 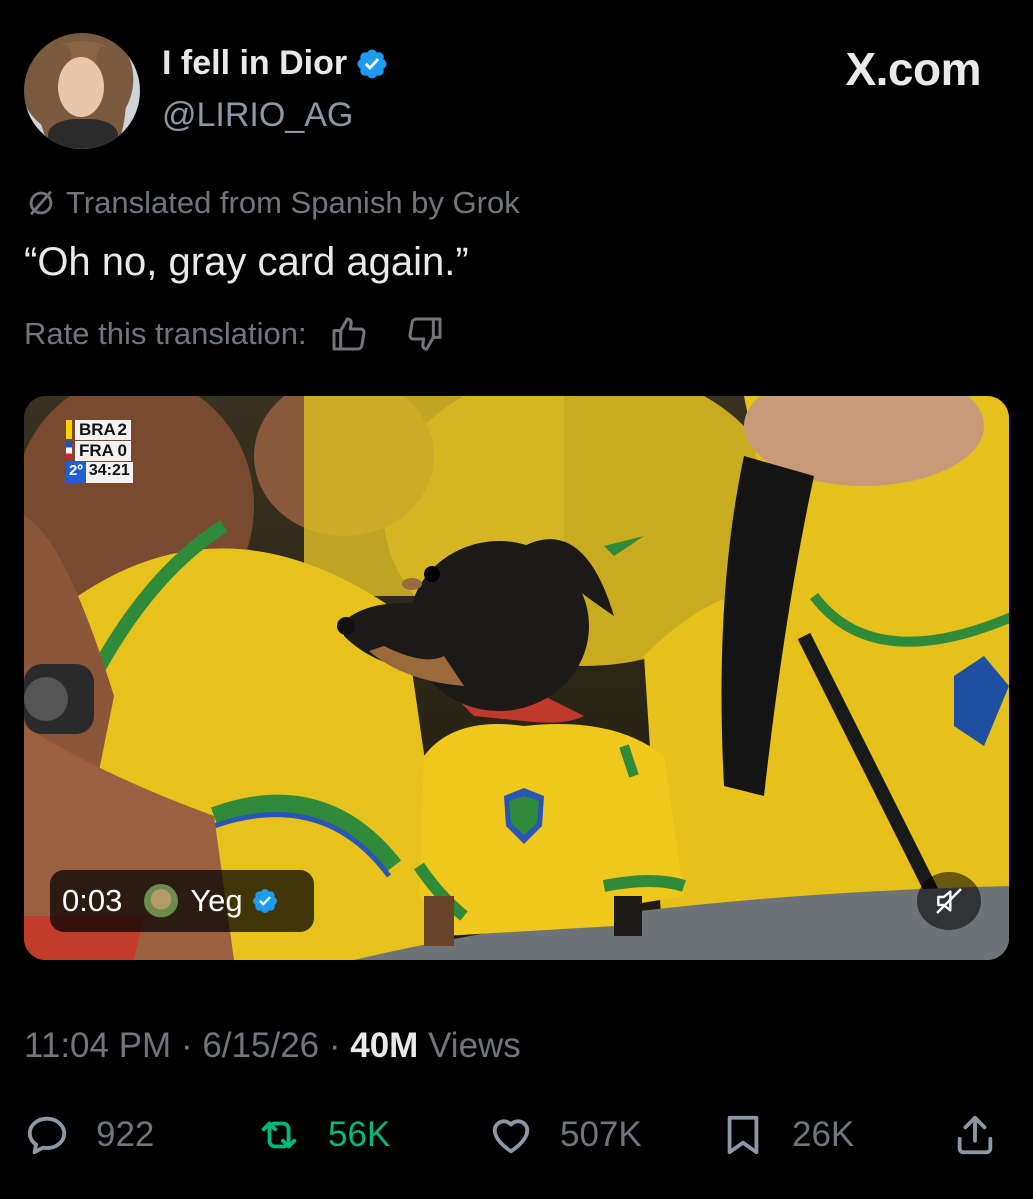 I want to click on rate-translation-label: Rate this translation:, so click(x=165, y=333).